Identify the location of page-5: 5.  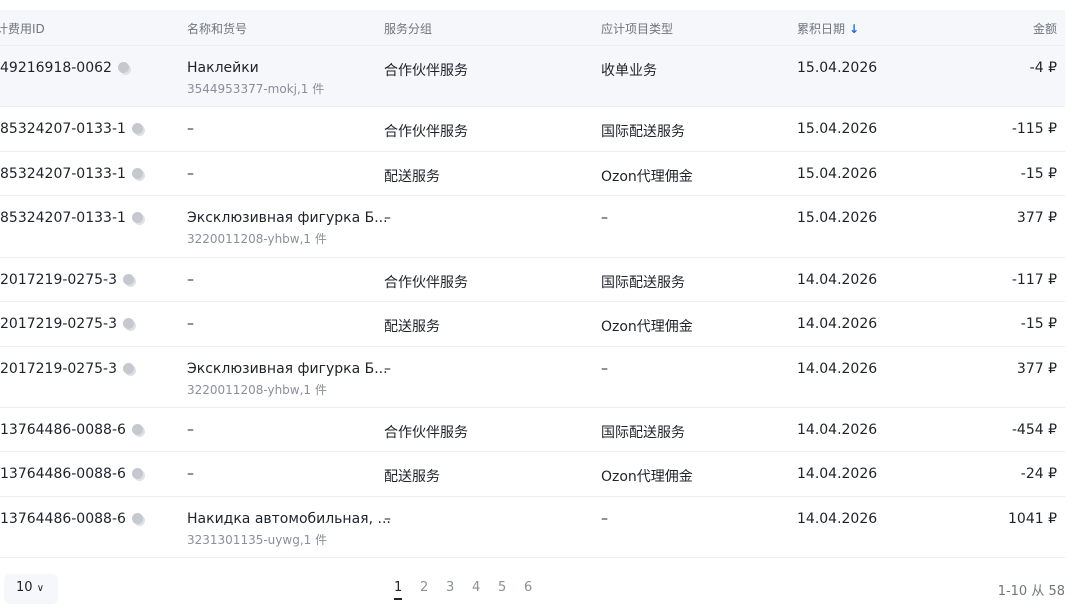
(507, 587).